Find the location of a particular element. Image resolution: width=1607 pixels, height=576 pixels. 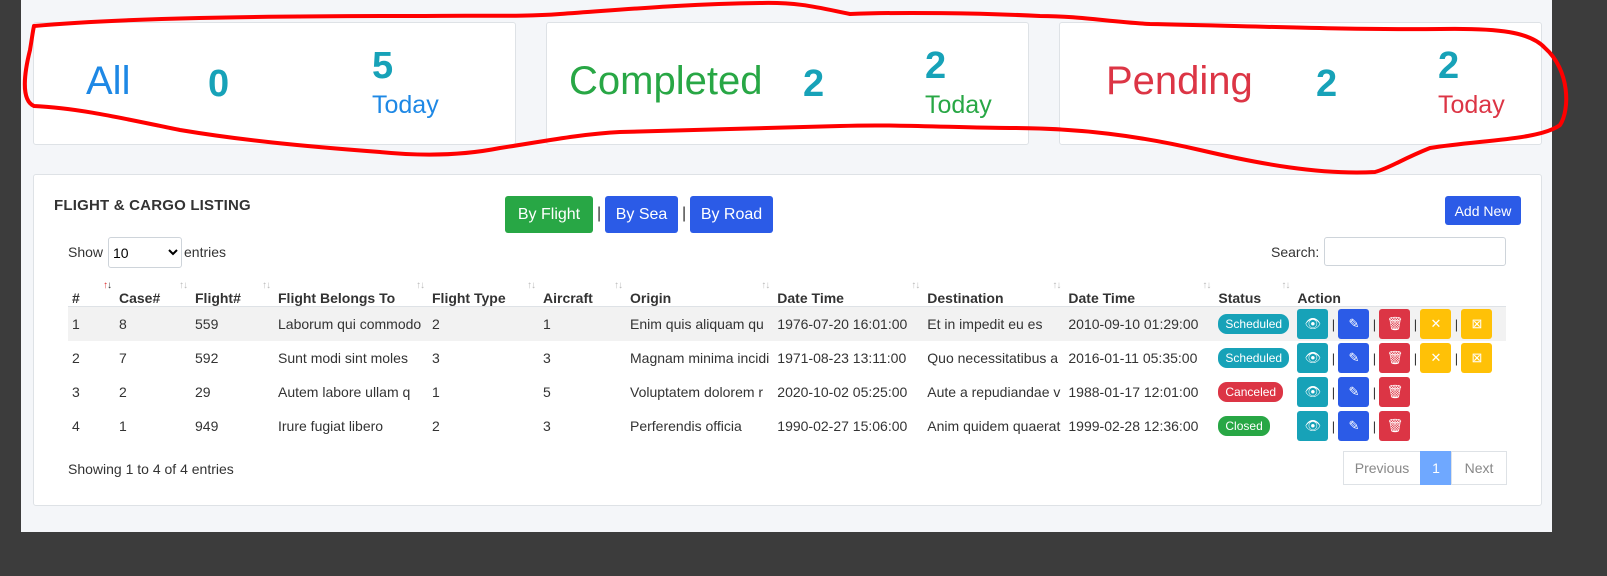

entries-label: entries is located at coordinates (205, 252).